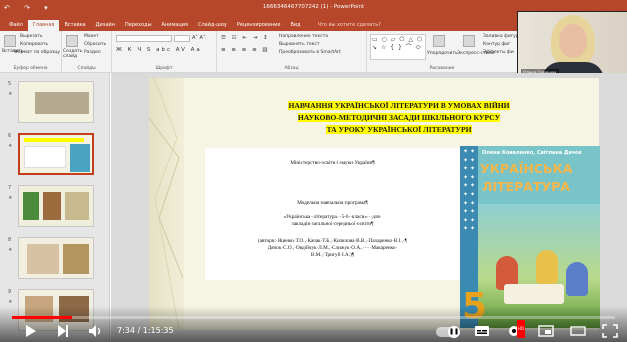 This screenshot has height=342, width=627. I want to click on slide-decor-sidebar, so click(166, 204).